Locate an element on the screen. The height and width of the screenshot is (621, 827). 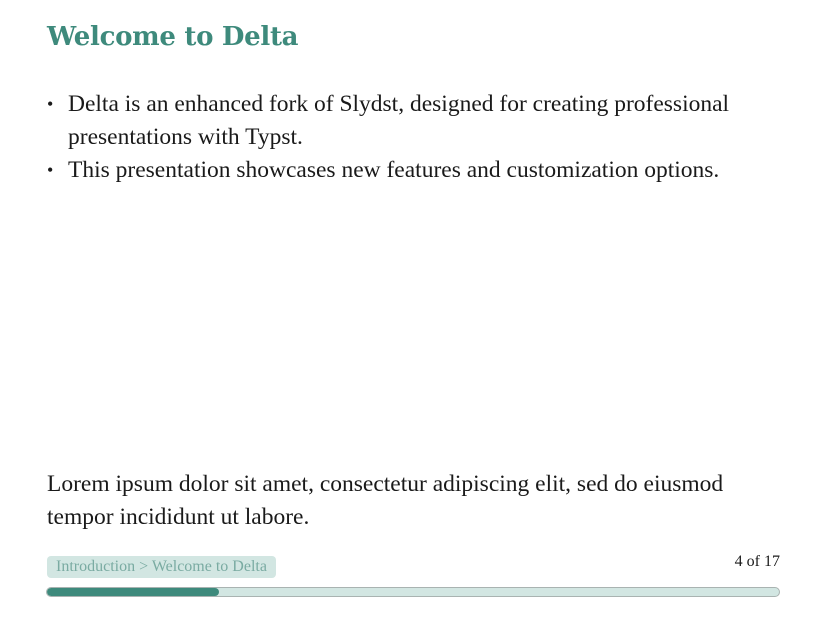
slide-title: Welcome to Delta is located at coordinates (173, 37).